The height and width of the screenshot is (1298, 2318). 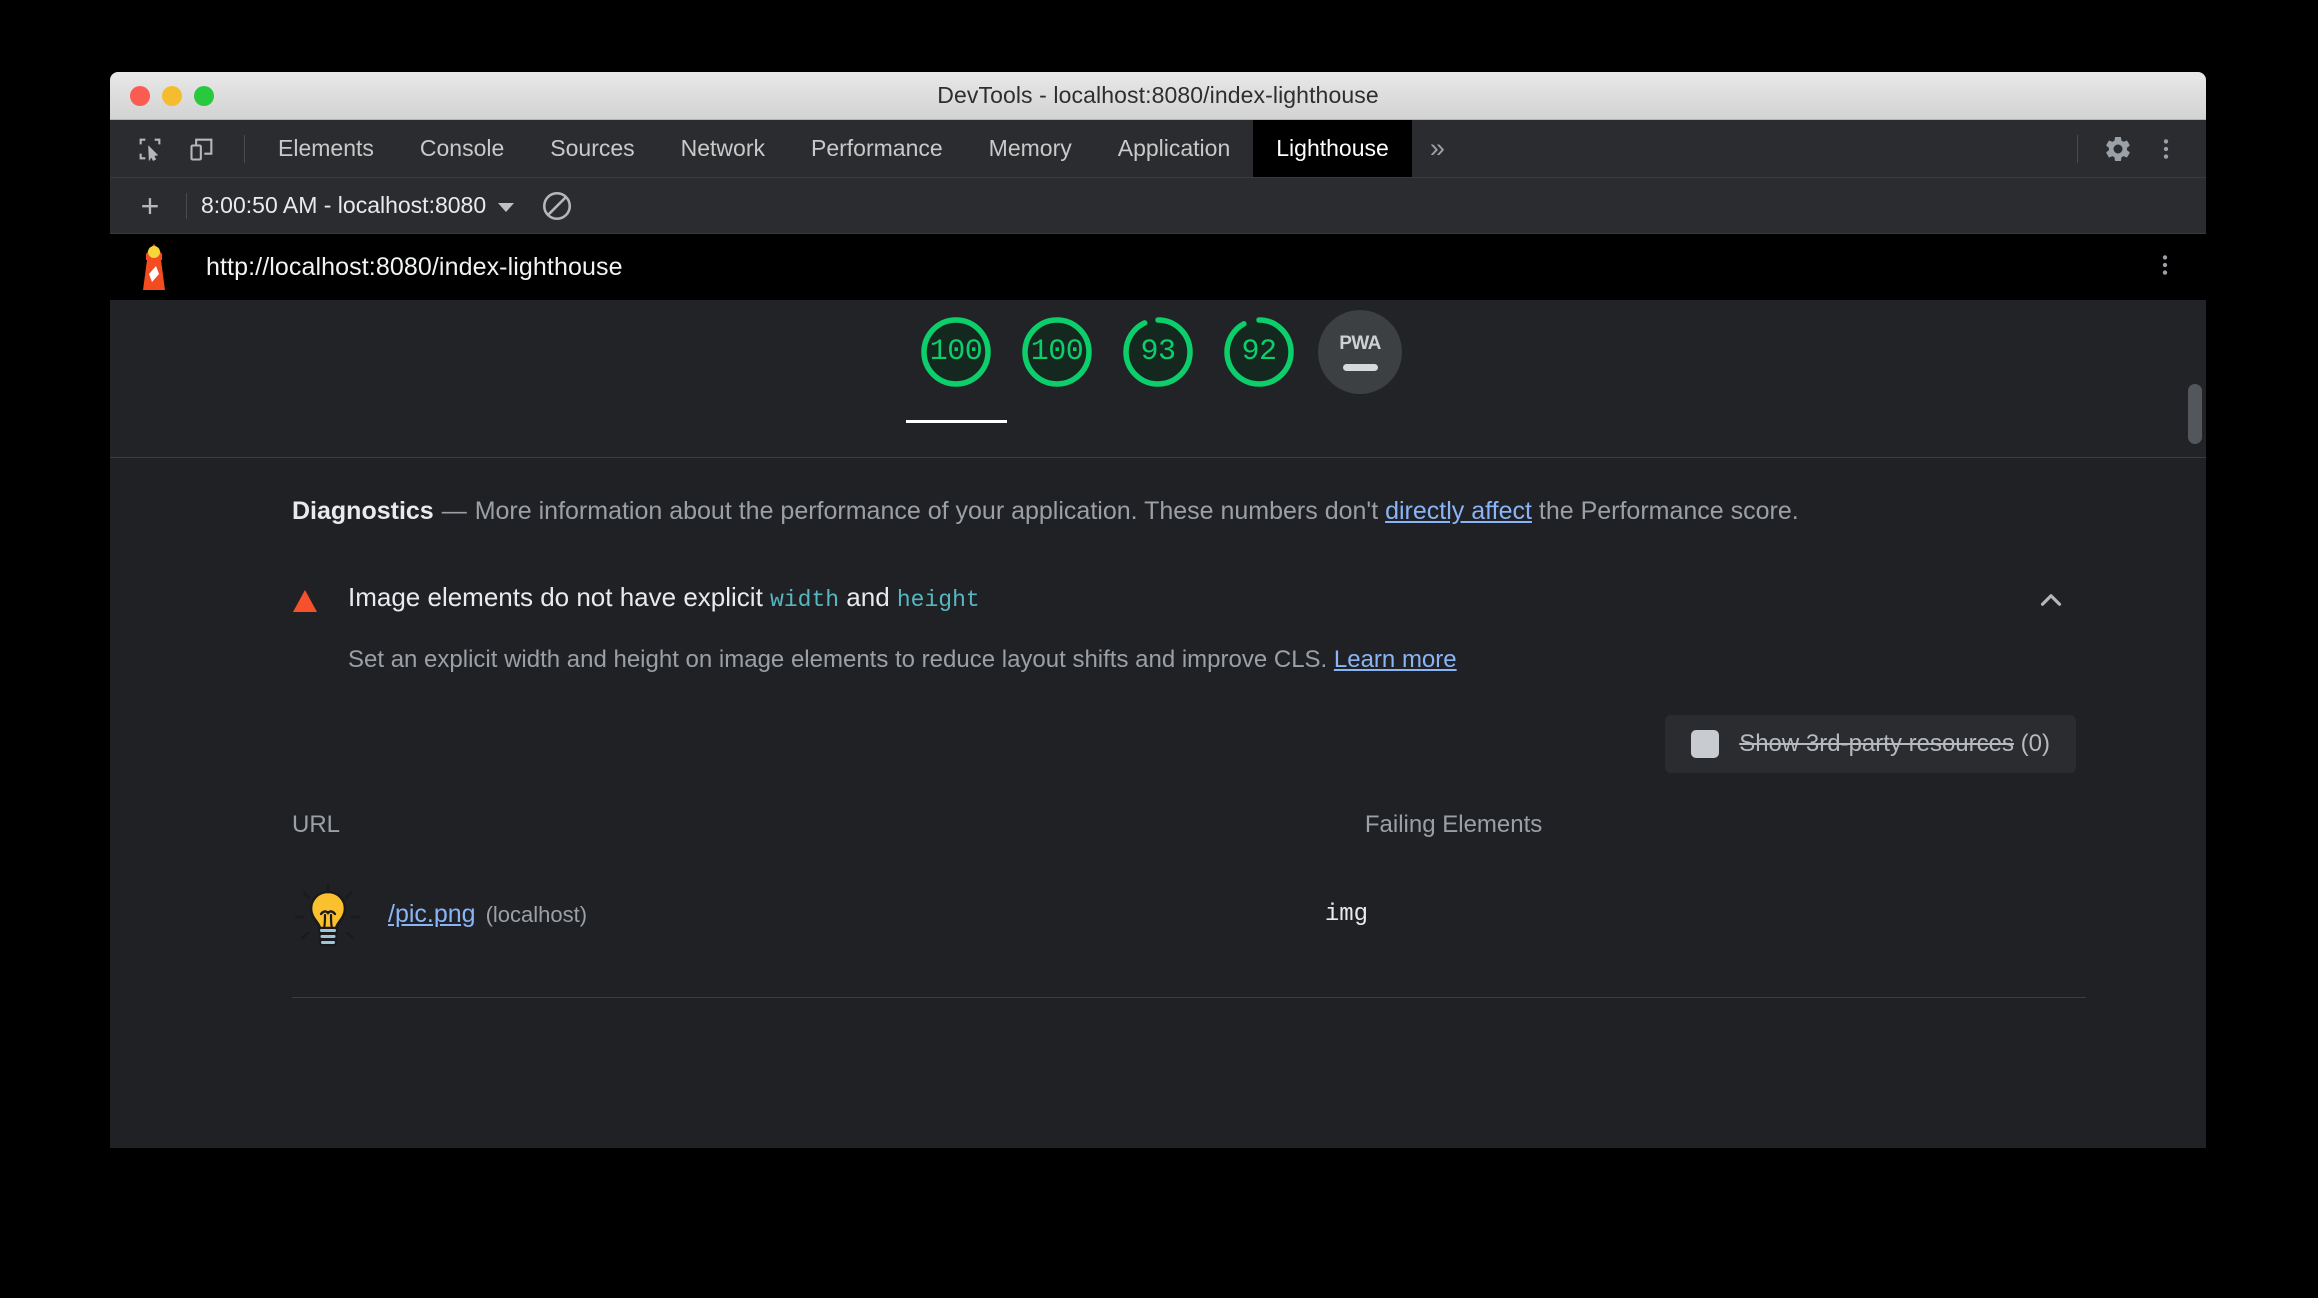 I want to click on url-cell: /pic.png (localhost), so click(x=808, y=908).